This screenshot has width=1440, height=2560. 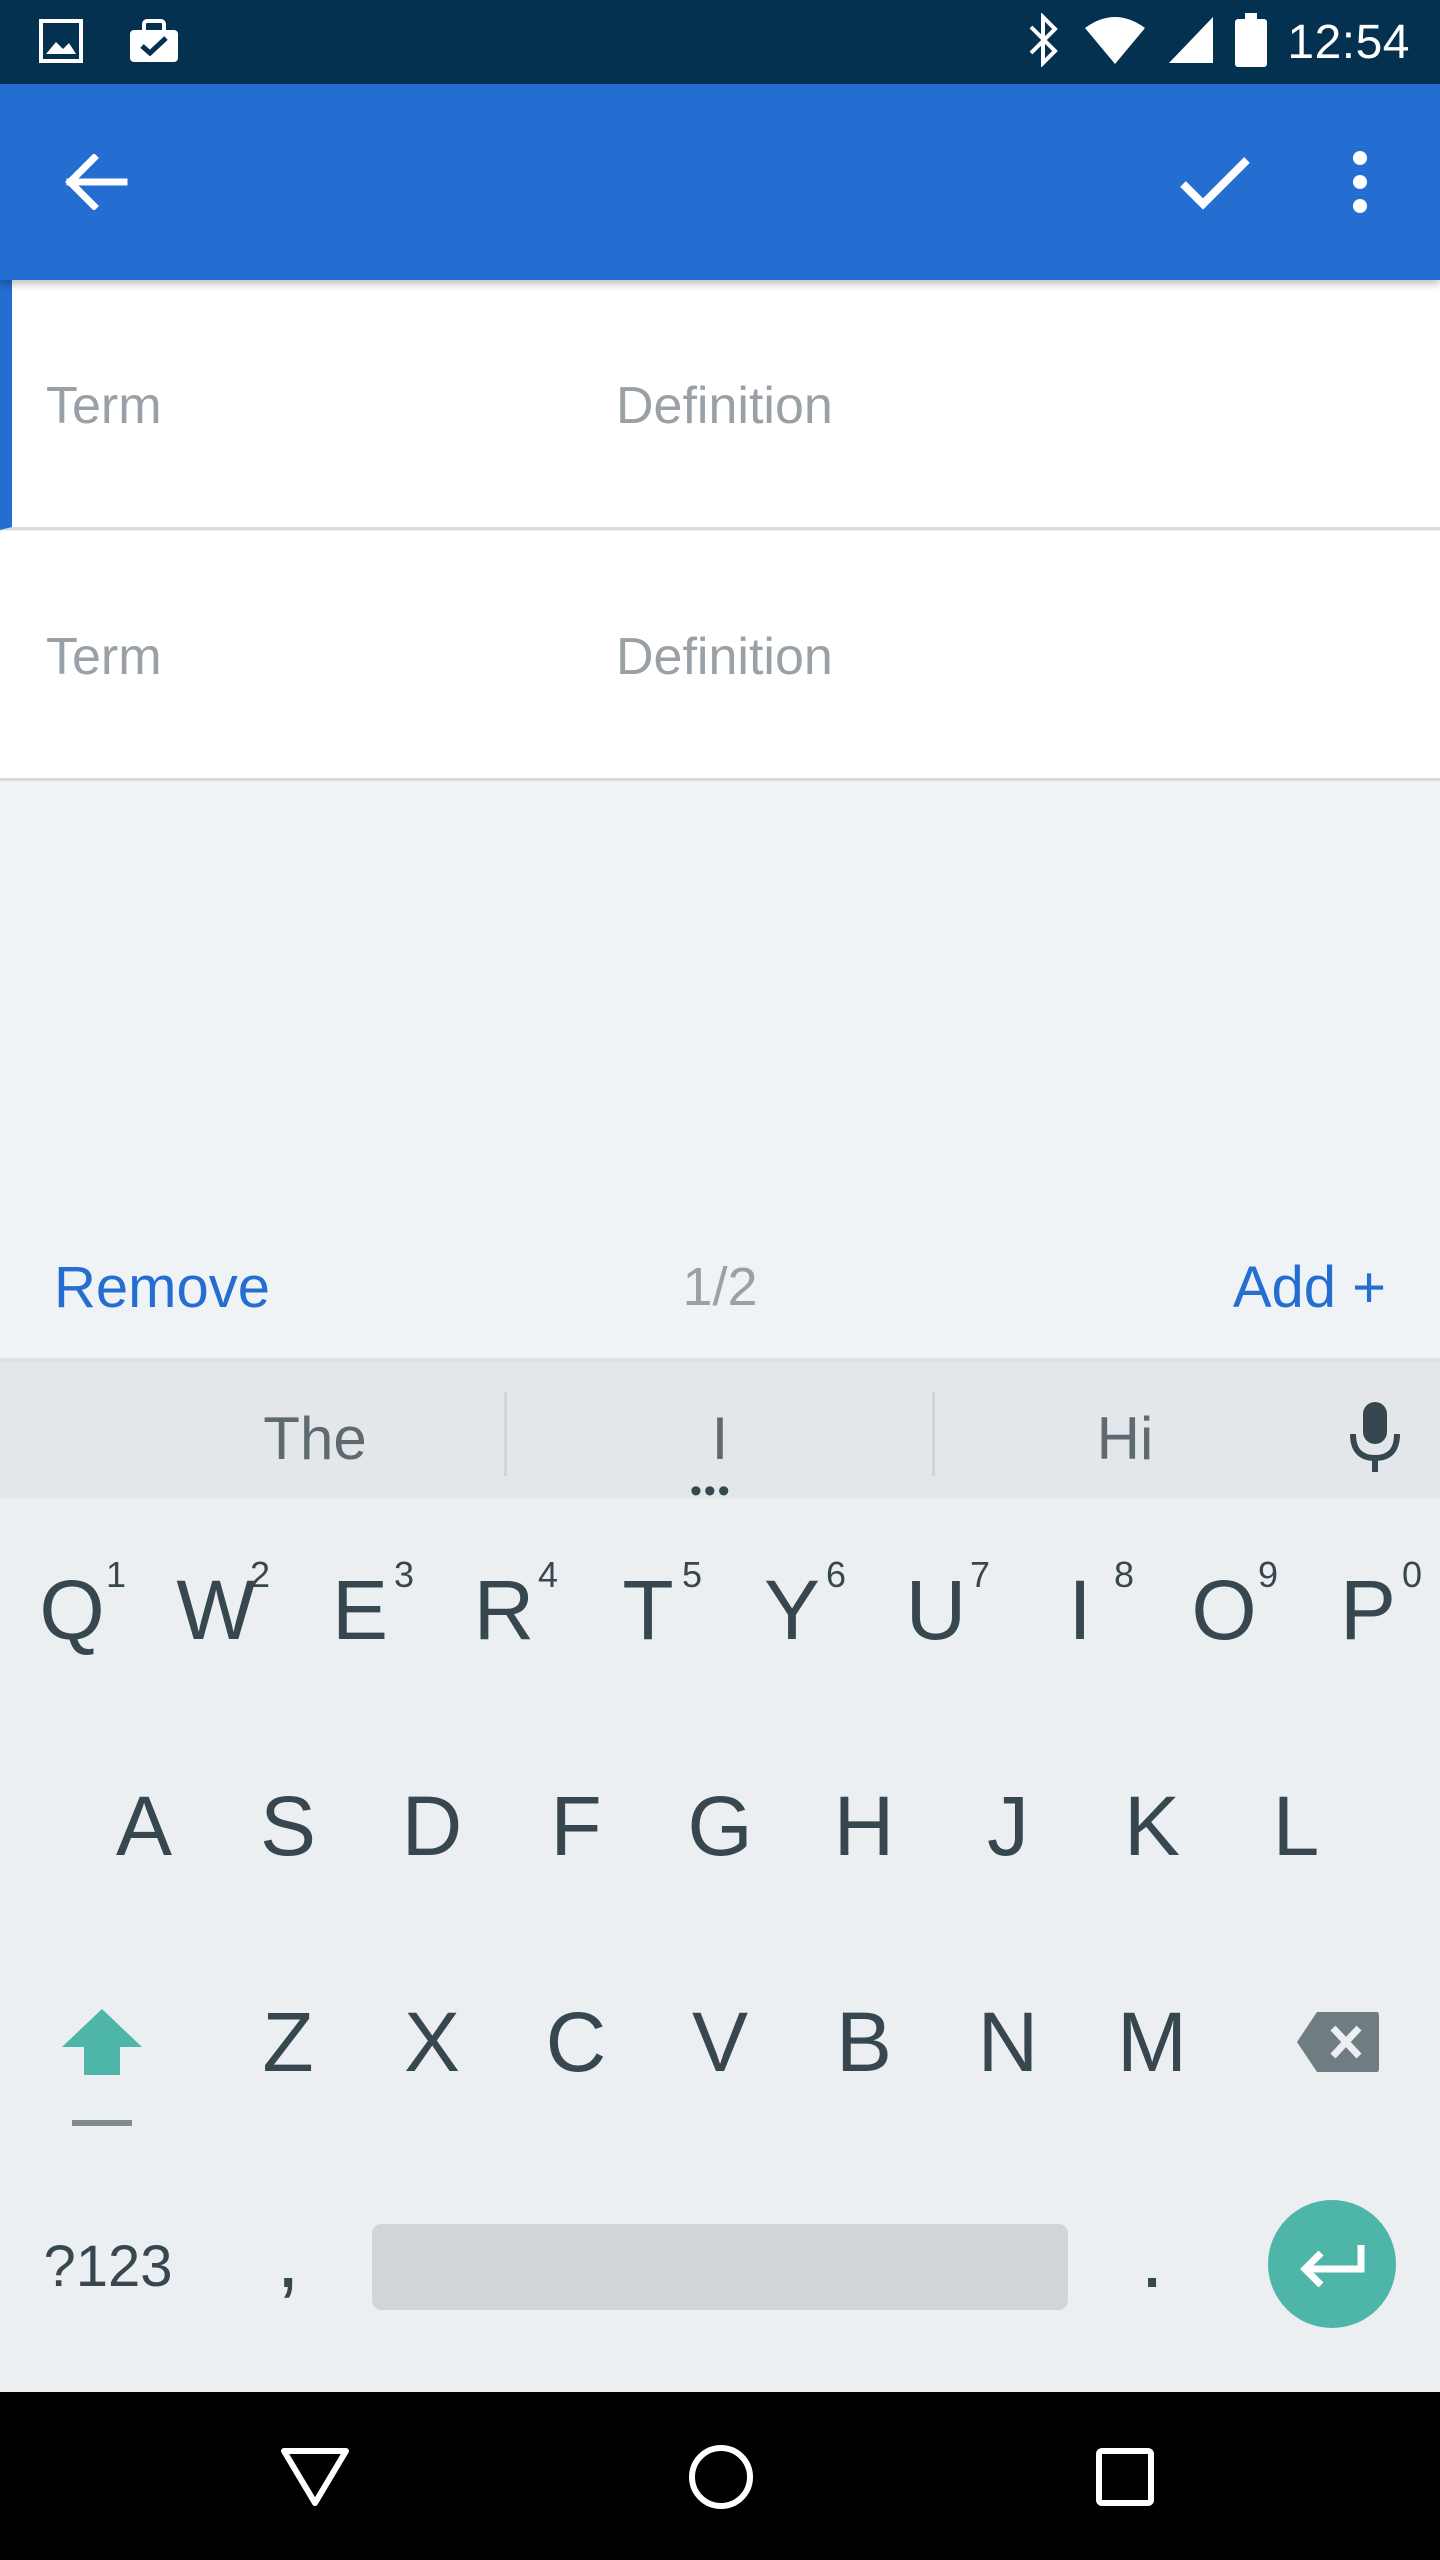 What do you see at coordinates (720, 1438) in the screenshot?
I see `suggestion-2: I` at bounding box center [720, 1438].